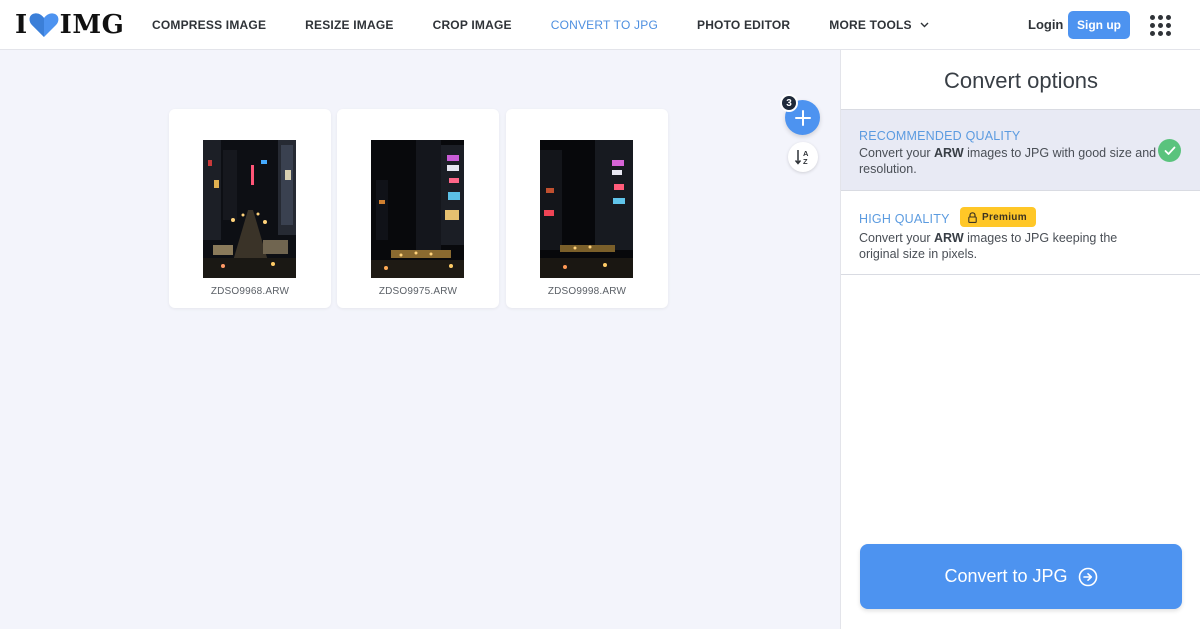  Describe the element at coordinates (805, 161) in the screenshot. I see `svg-text: Z` at that location.